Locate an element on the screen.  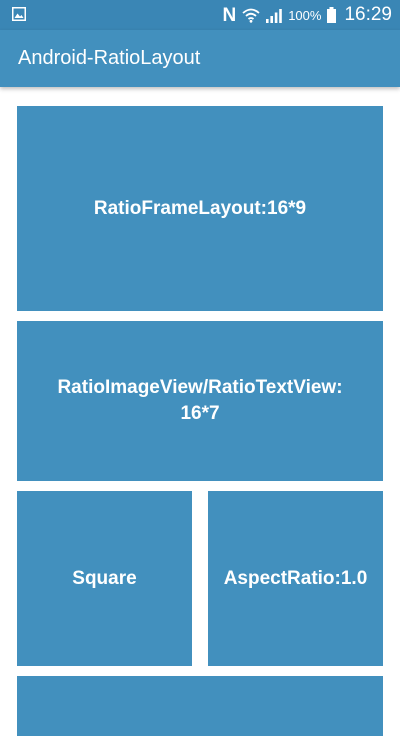
battery-percent: 100% is located at coordinates (305, 15).